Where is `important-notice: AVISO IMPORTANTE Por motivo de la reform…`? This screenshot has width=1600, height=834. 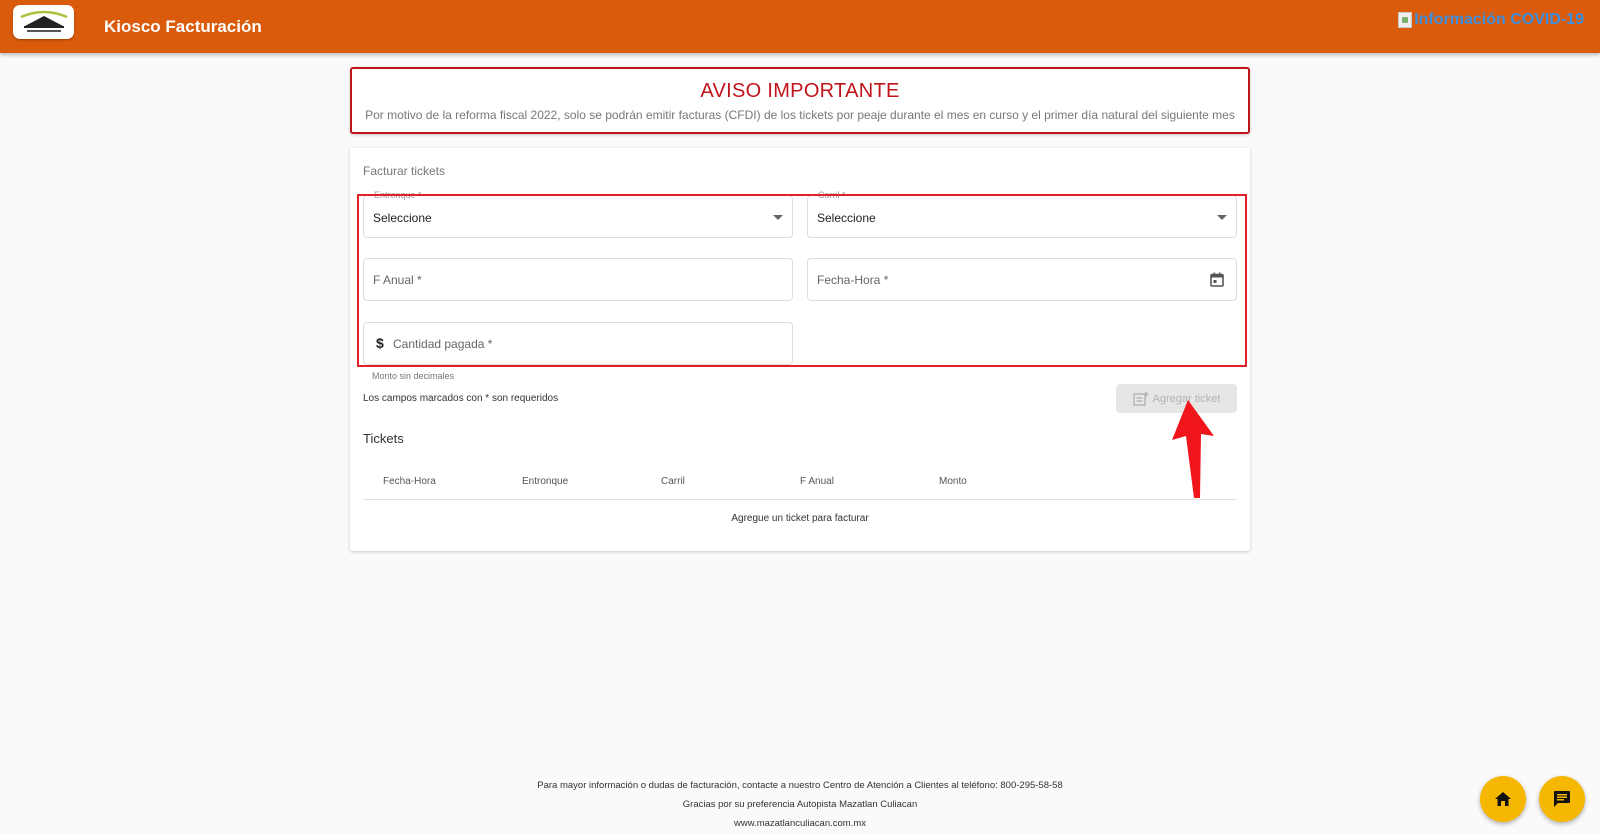 important-notice: AVISO IMPORTANTE Por motivo de la reform… is located at coordinates (800, 100).